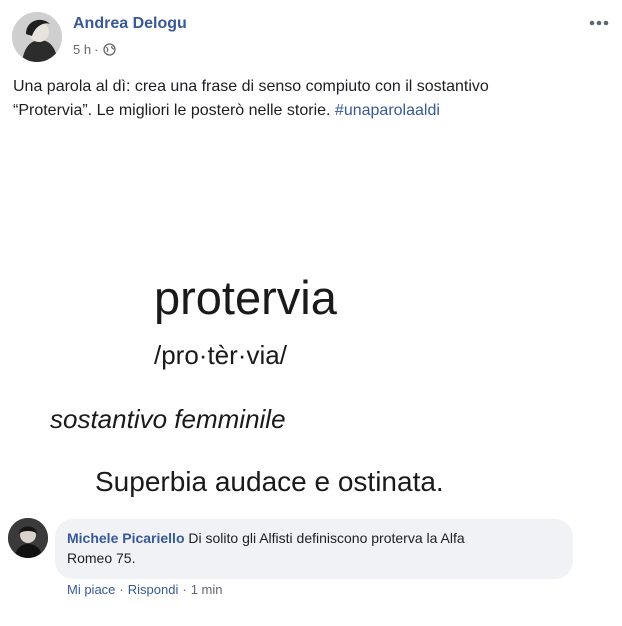  Describe the element at coordinates (28, 538) in the screenshot. I see `commenter-avatar` at that location.